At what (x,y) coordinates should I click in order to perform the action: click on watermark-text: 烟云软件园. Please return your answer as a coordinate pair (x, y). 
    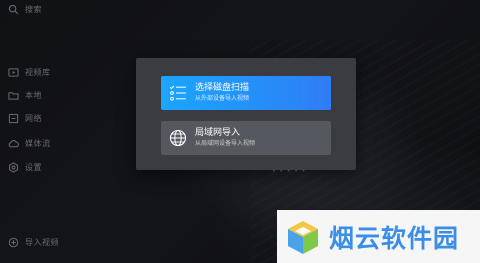
    Looking at the image, I should click on (394, 238).